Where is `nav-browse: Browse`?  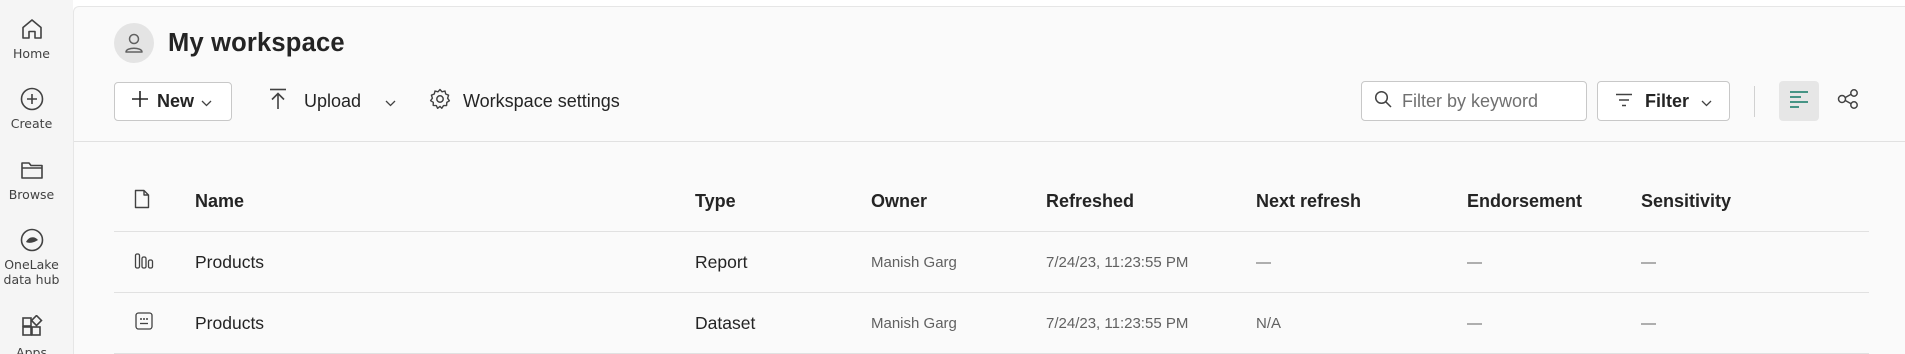
nav-browse: Browse is located at coordinates (31, 179).